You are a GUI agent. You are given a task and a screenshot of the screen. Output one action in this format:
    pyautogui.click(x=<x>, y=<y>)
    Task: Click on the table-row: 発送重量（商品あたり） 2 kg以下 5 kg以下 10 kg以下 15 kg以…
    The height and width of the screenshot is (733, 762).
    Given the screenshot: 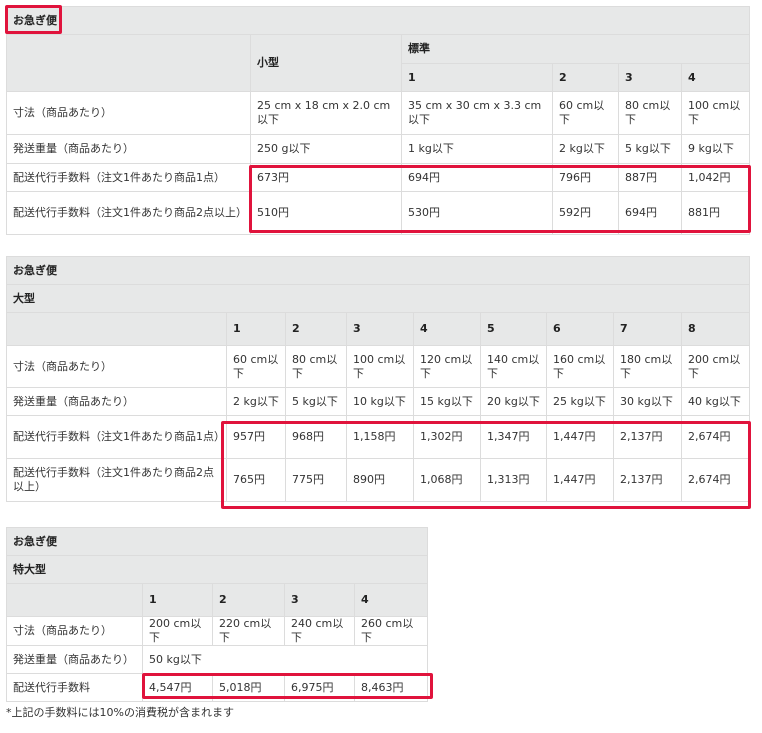 What is the action you would take?
    pyautogui.click(x=378, y=401)
    